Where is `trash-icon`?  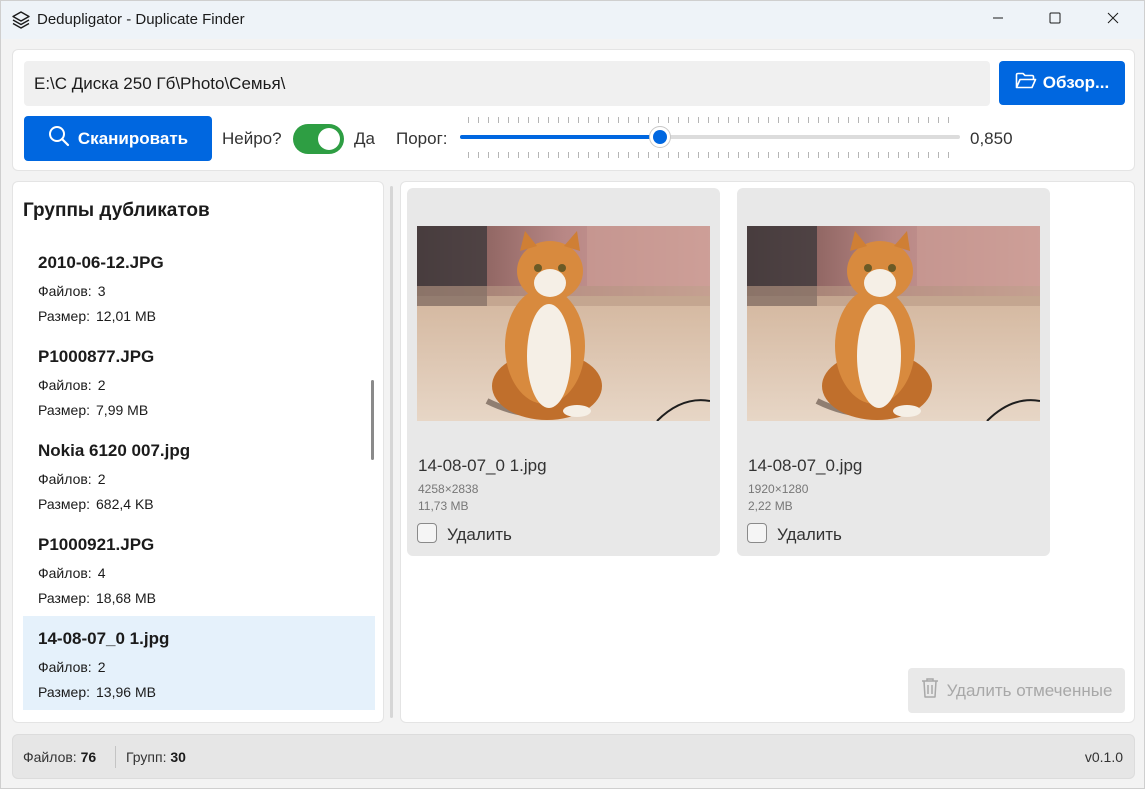
trash-icon is located at coordinates (930, 690).